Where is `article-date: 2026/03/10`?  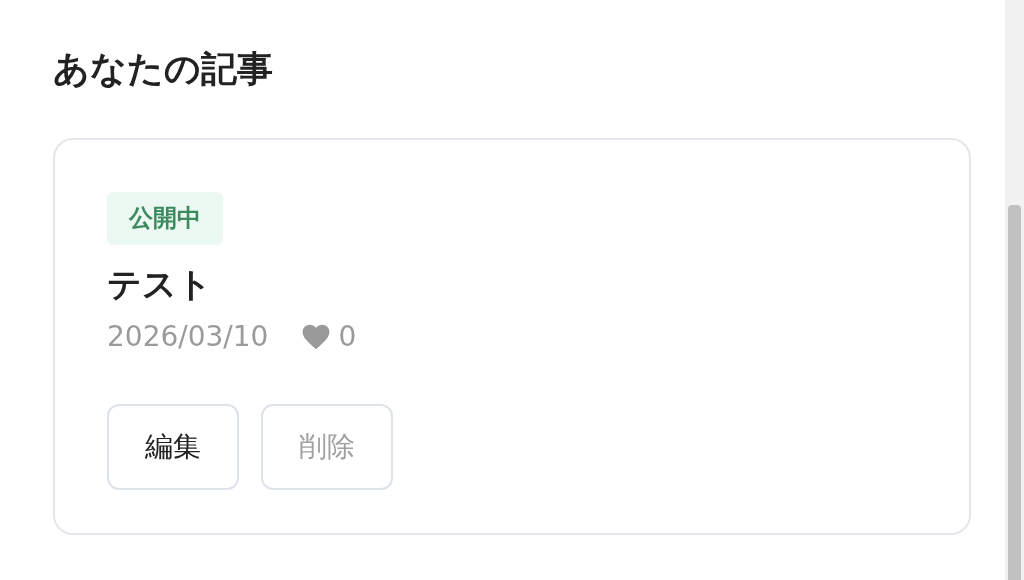
article-date: 2026/03/10 is located at coordinates (188, 337).